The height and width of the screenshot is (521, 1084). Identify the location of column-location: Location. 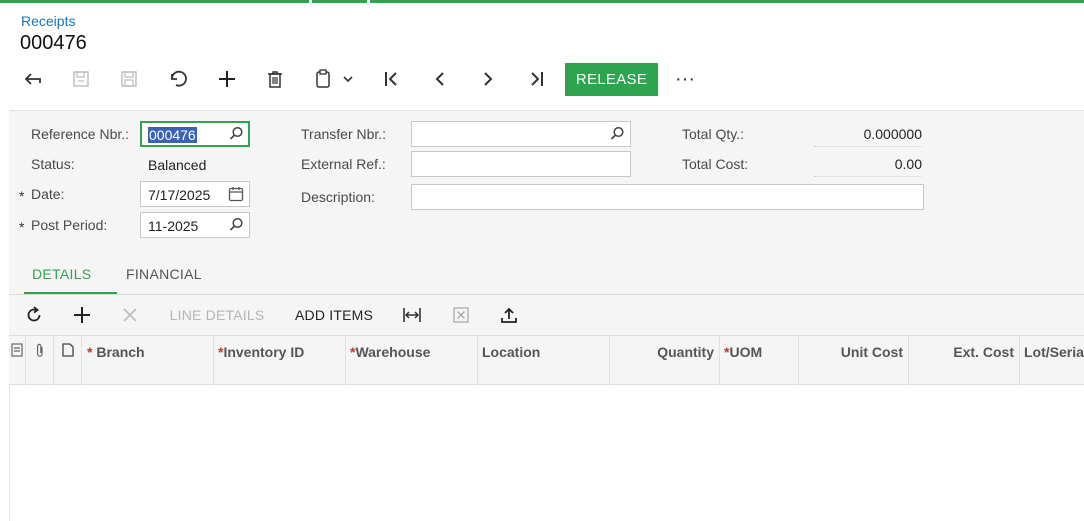
(544, 360).